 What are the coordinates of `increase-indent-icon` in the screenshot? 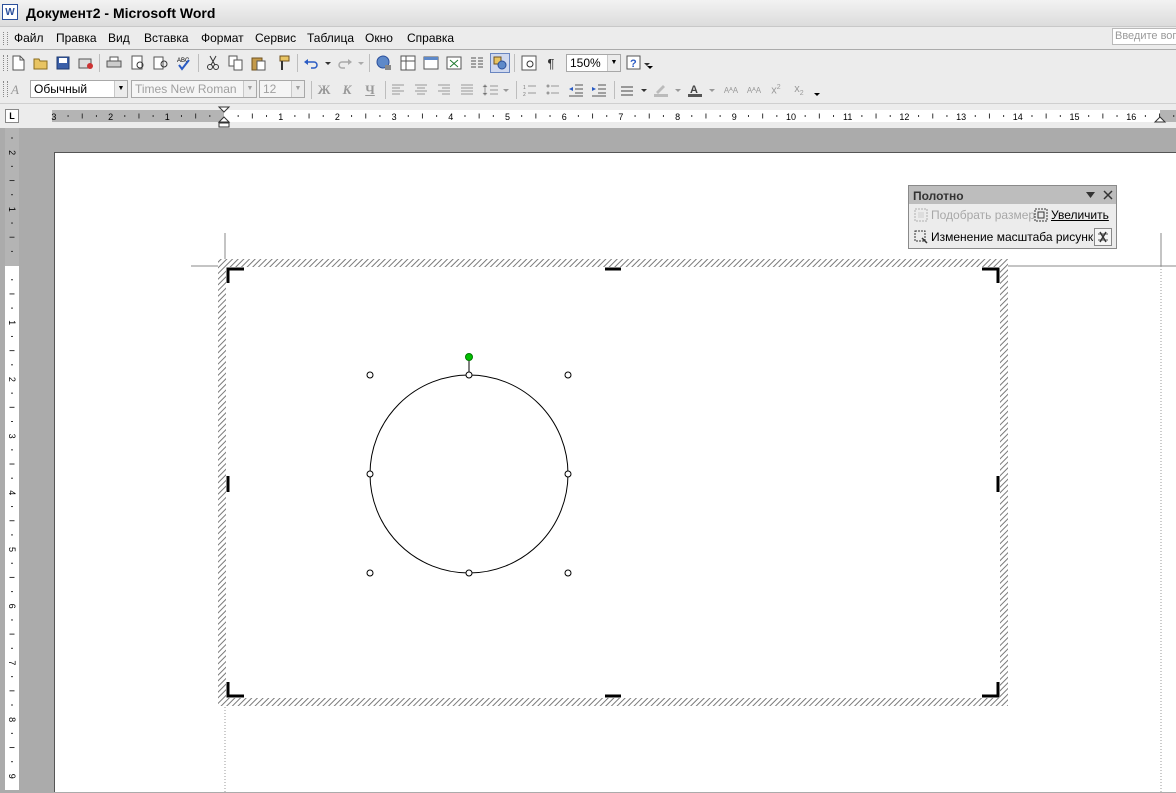 It's located at (599, 90).